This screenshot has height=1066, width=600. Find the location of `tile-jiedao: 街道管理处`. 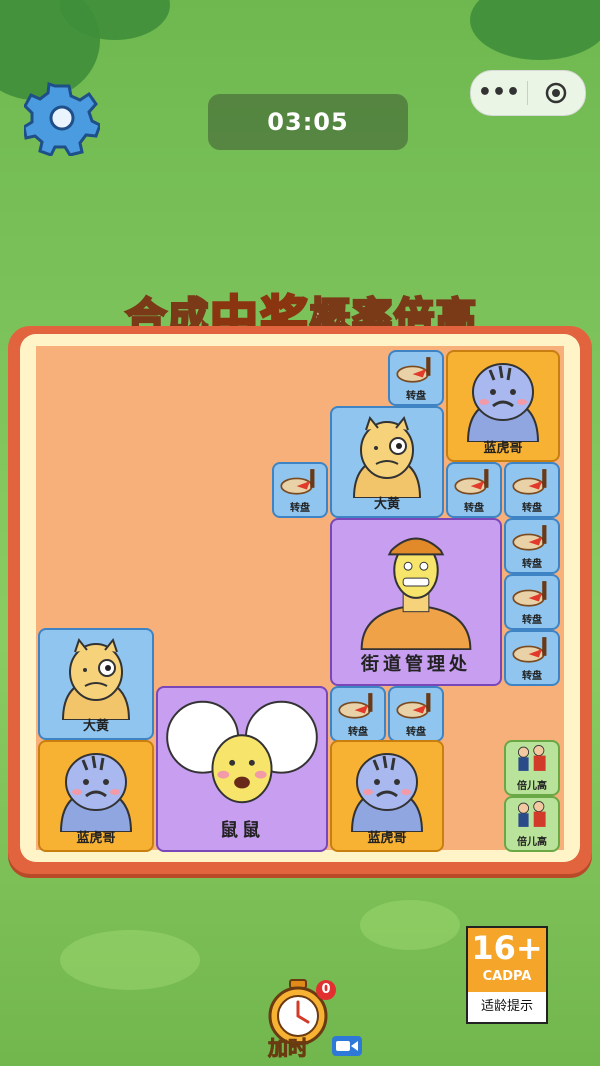

tile-jiedao: 街道管理处 is located at coordinates (416, 602).